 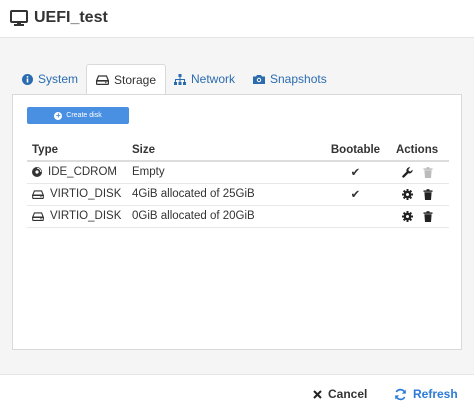 What do you see at coordinates (180, 79) in the screenshot?
I see `sitemap-icon` at bounding box center [180, 79].